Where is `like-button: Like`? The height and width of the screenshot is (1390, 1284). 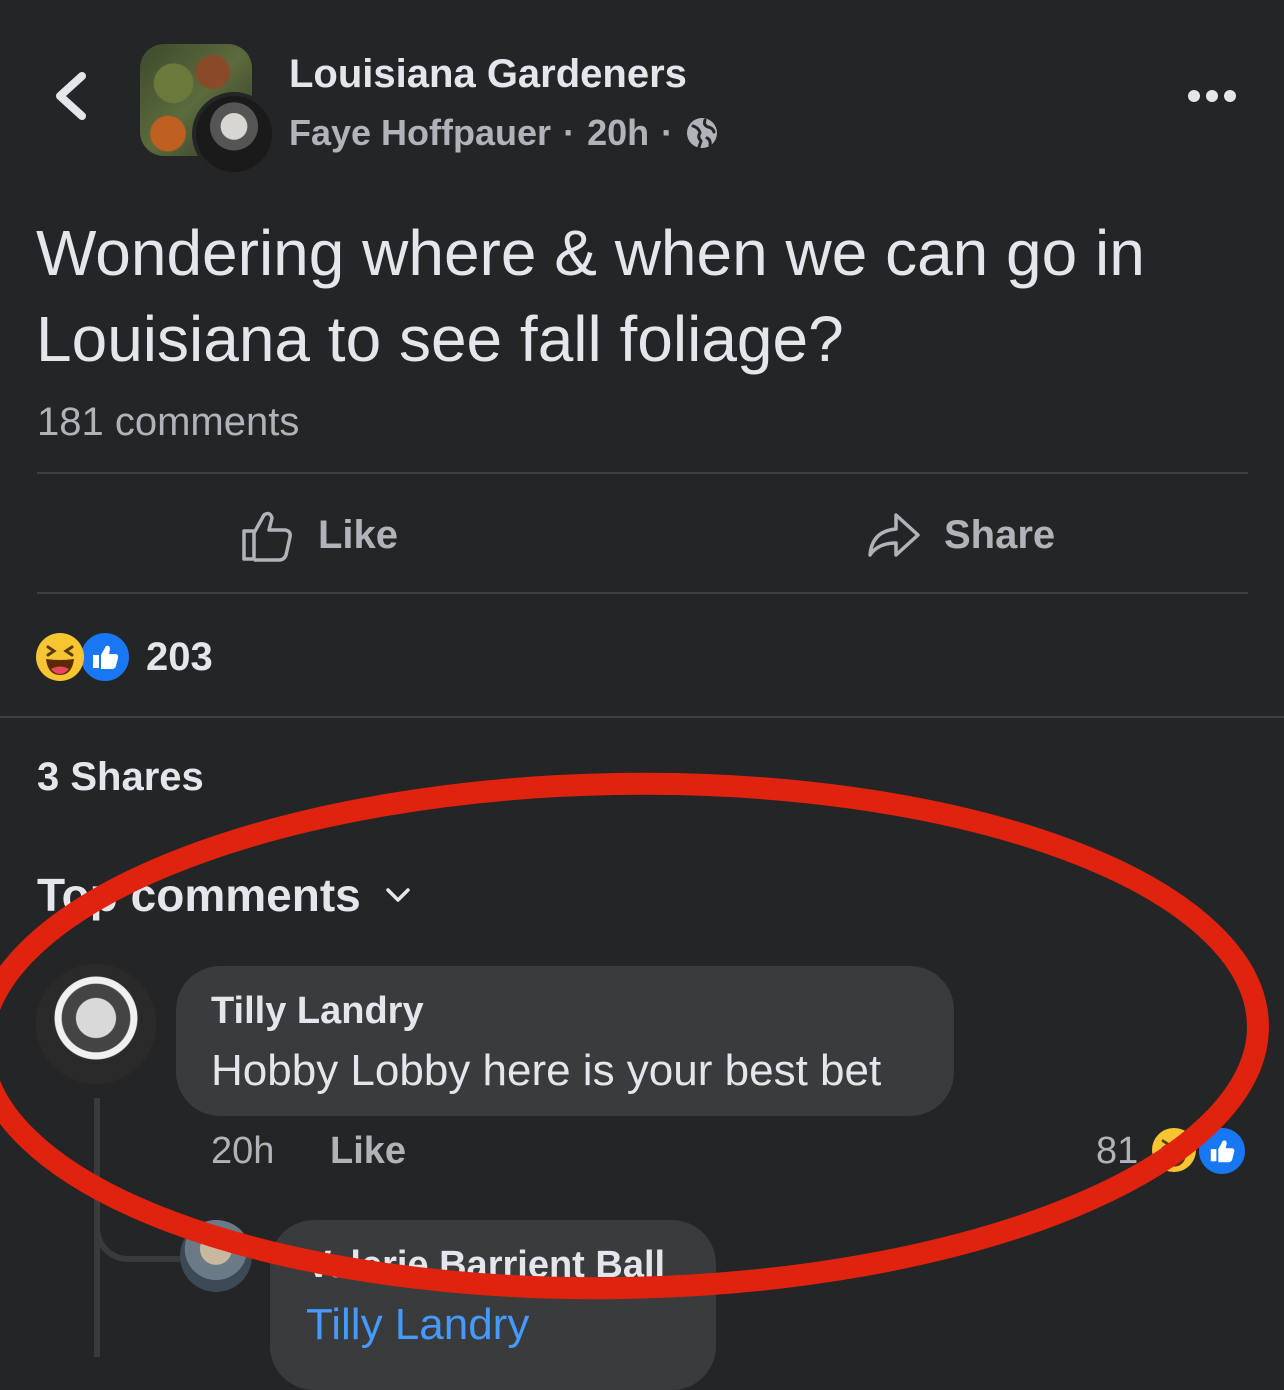
like-button: Like is located at coordinates (319, 535).